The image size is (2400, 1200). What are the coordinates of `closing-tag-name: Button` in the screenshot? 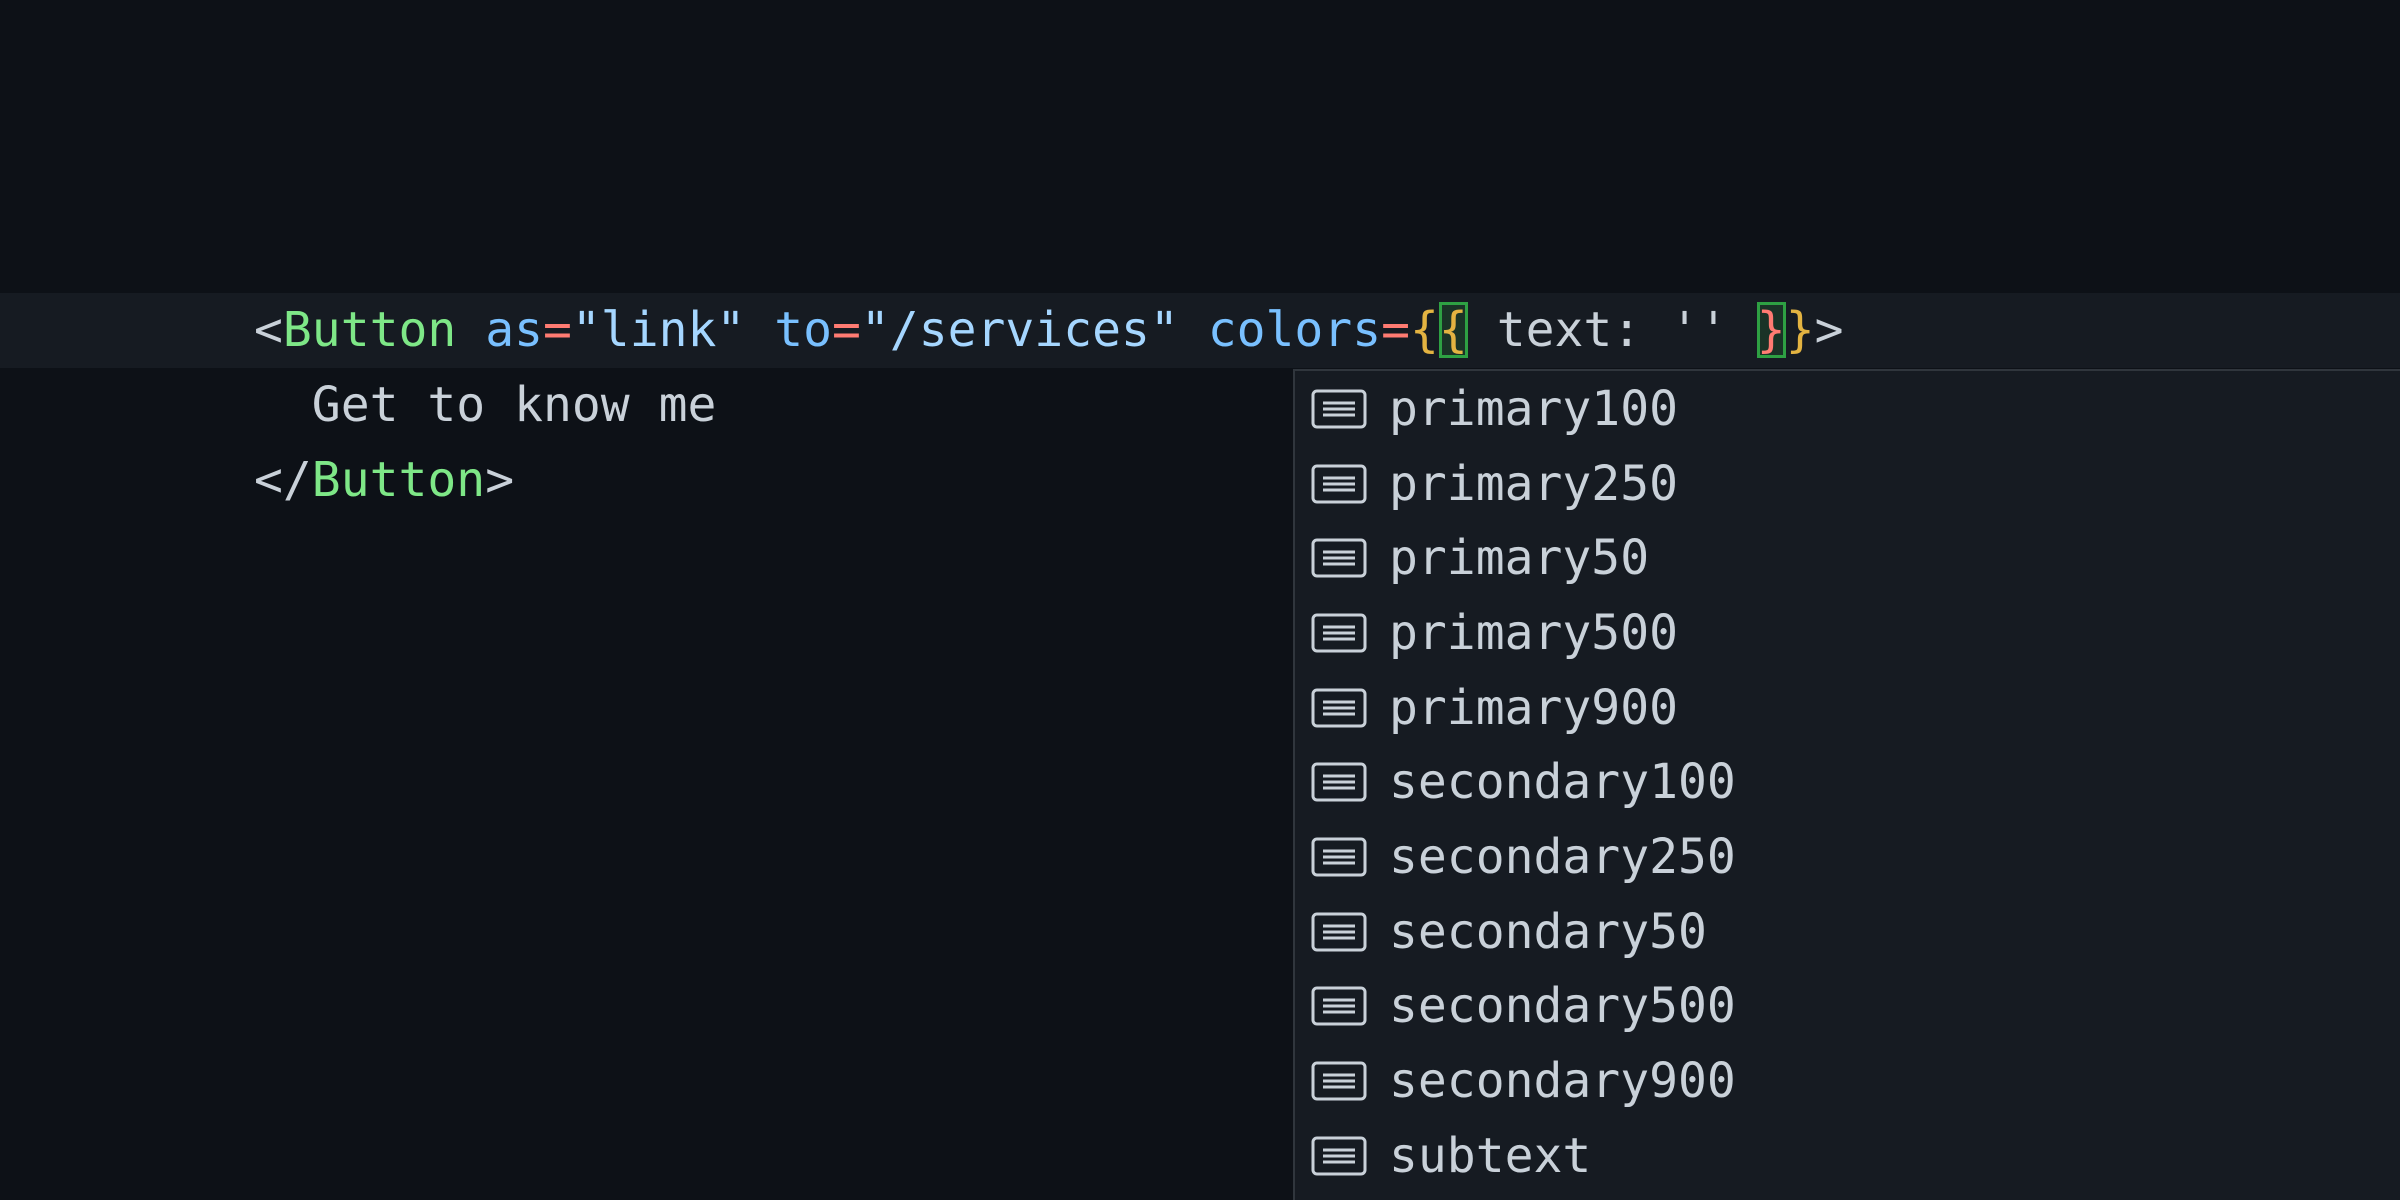 It's located at (398, 480).